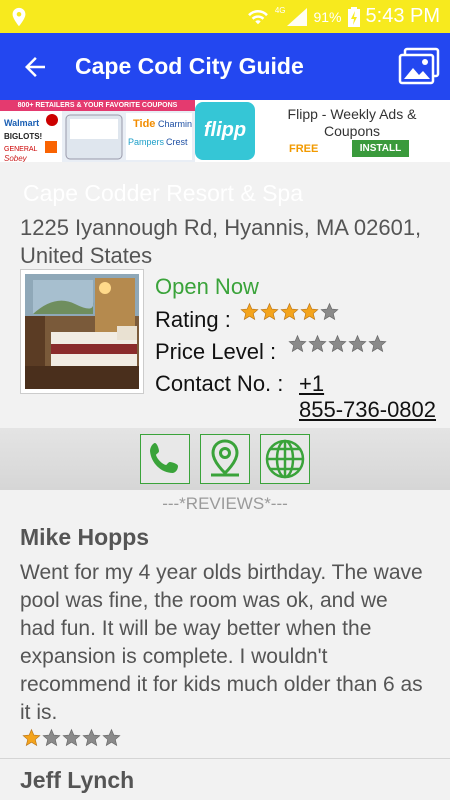  Describe the element at coordinates (163, 193) in the screenshot. I see `place-name: Cape Codder Resort & Spa` at that location.